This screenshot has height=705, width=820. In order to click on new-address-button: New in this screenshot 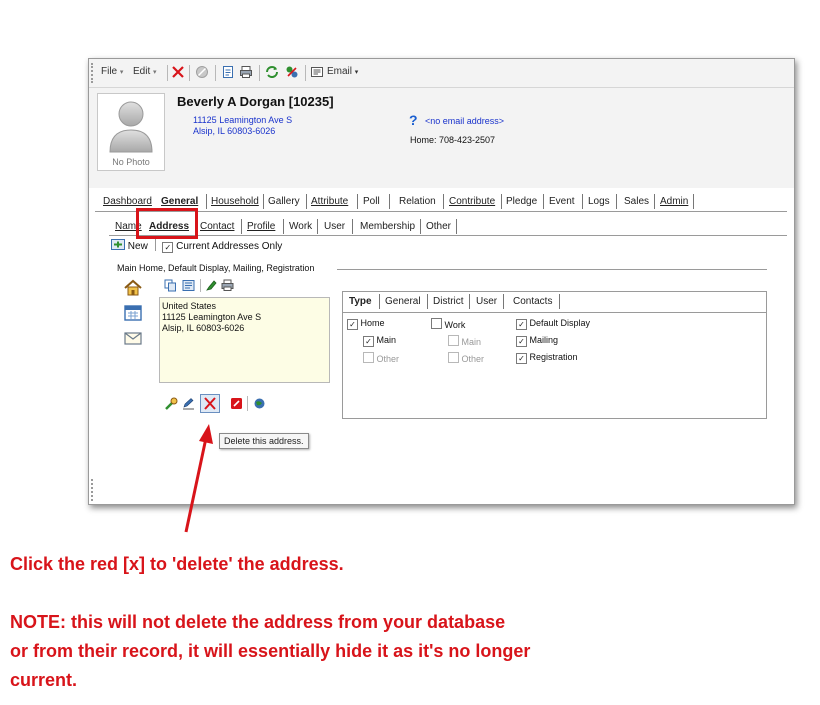, I will do `click(129, 245)`.